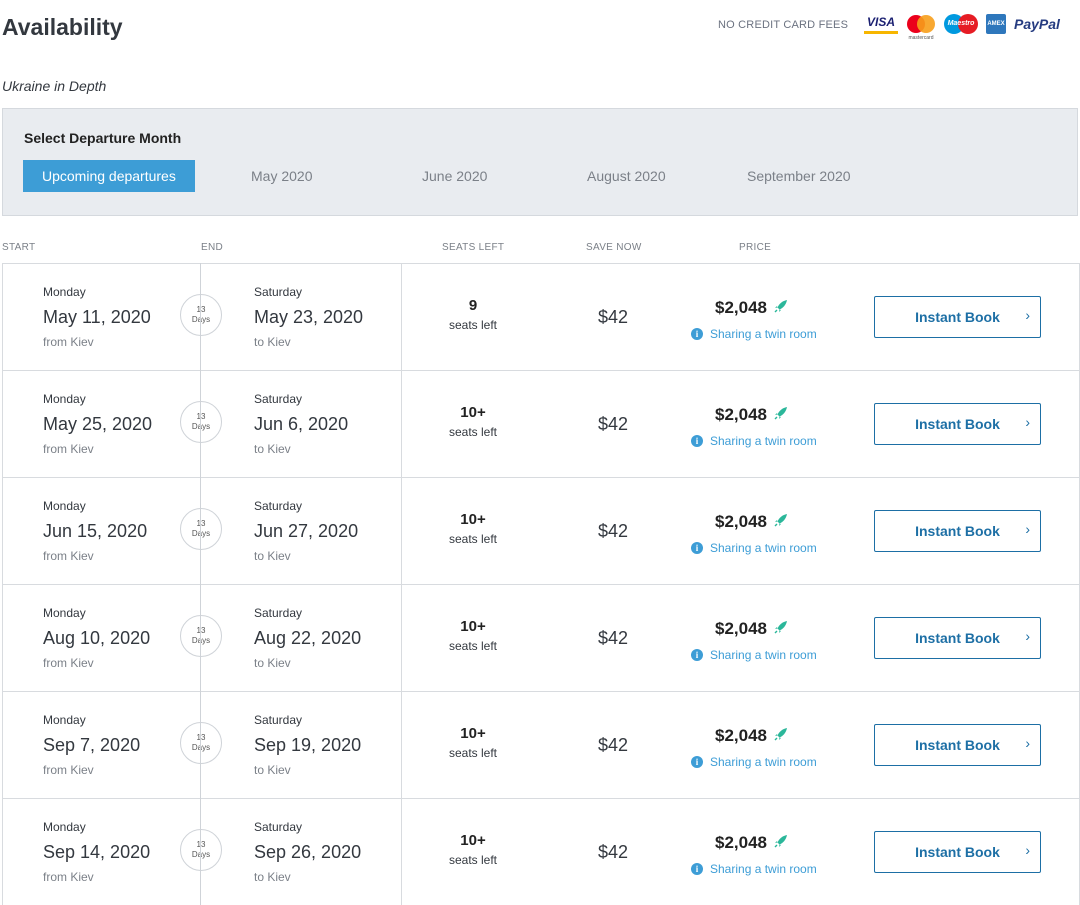 This screenshot has width=1080, height=905. What do you see at coordinates (783, 25) in the screenshot?
I see `no-fees-note: NO CREDIT CARD FEES` at bounding box center [783, 25].